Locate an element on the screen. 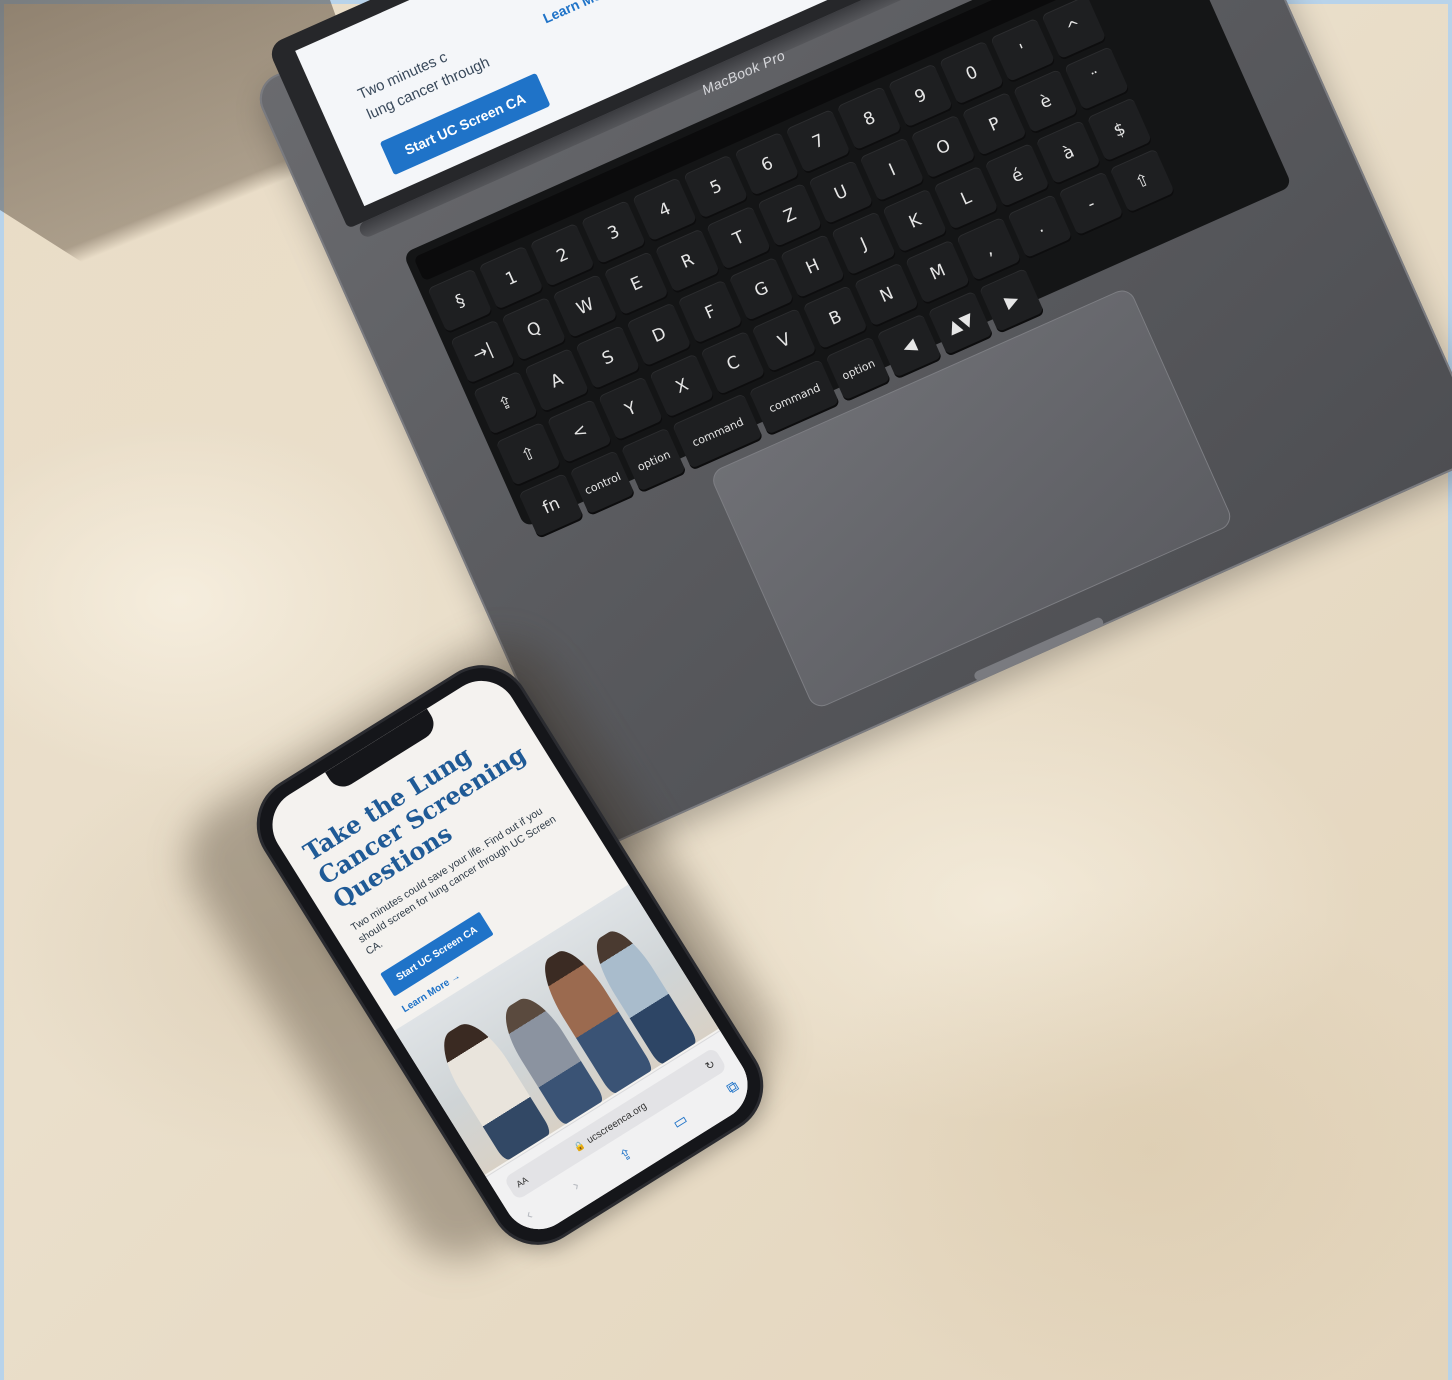  frame-border-right is located at coordinates (1450, 690).